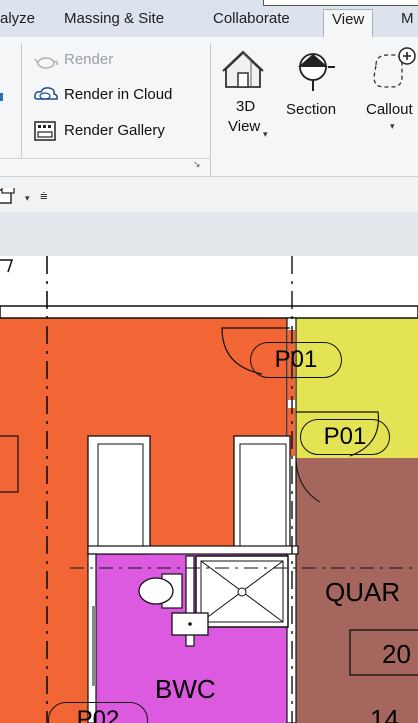 This screenshot has height=723, width=418. I want to click on quick-access-toolbar: ▾ ⩧, so click(209, 195).